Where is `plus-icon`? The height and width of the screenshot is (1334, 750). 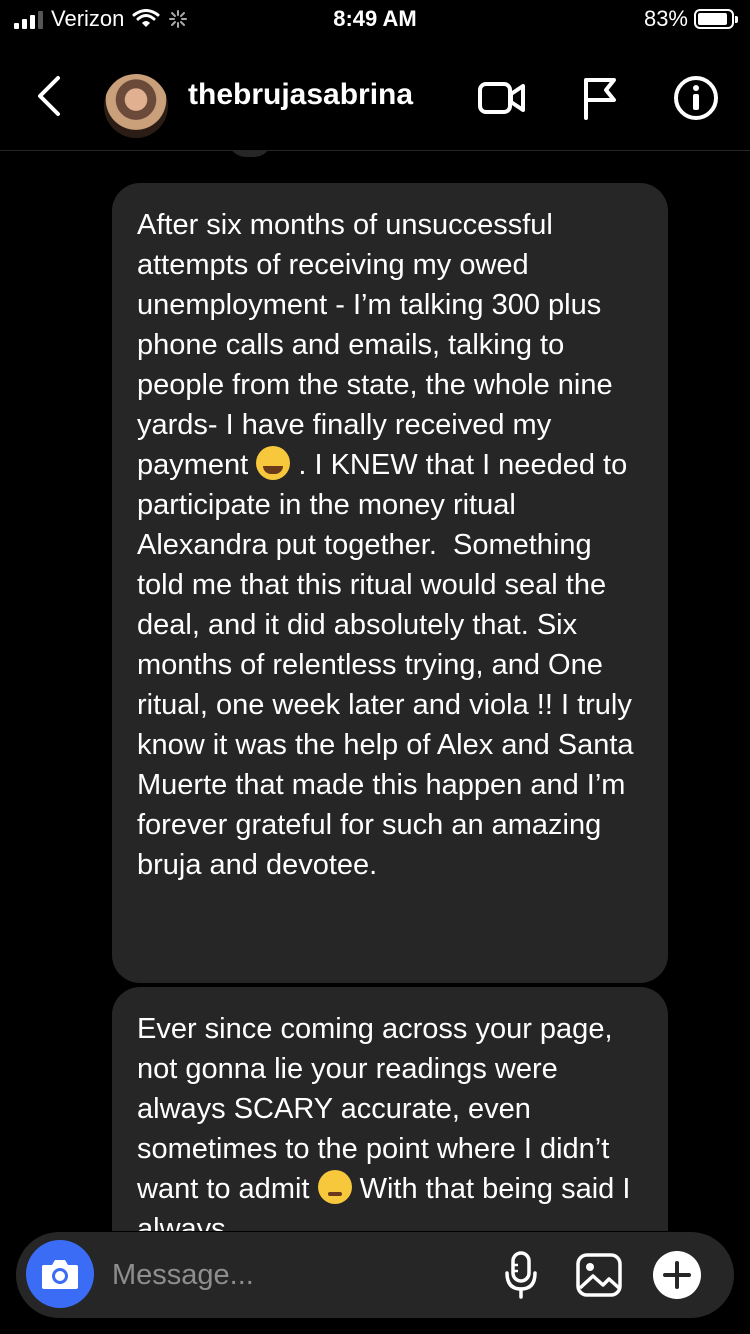
plus-icon is located at coordinates (677, 1275).